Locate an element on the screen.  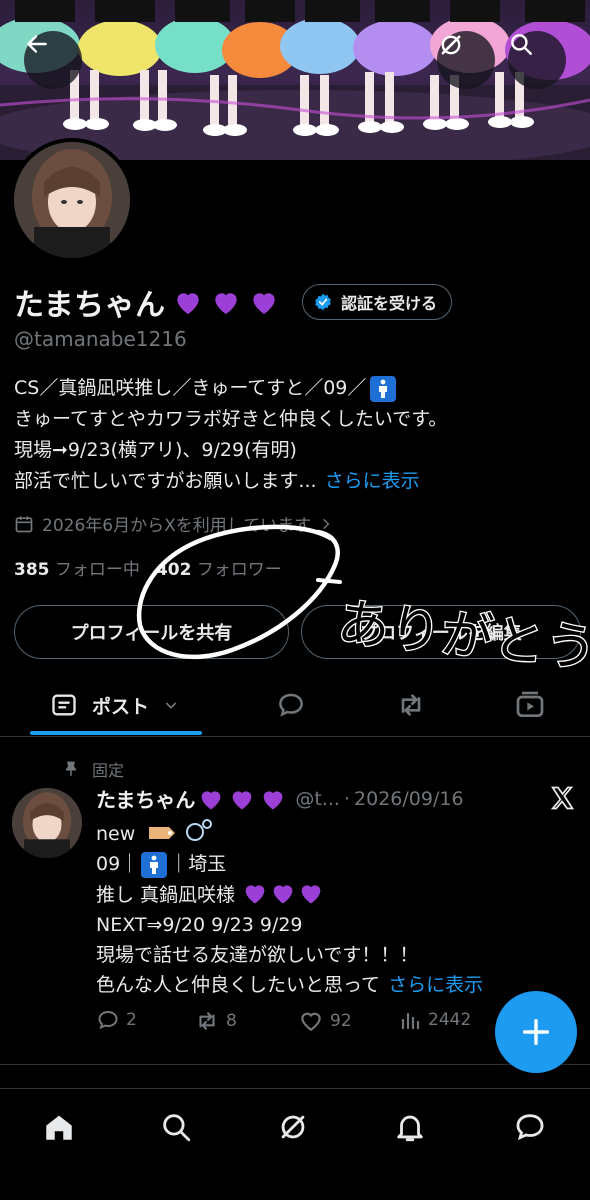
post-line-6-text: 色んな人と仲良くしたいと思って is located at coordinates (238, 985).